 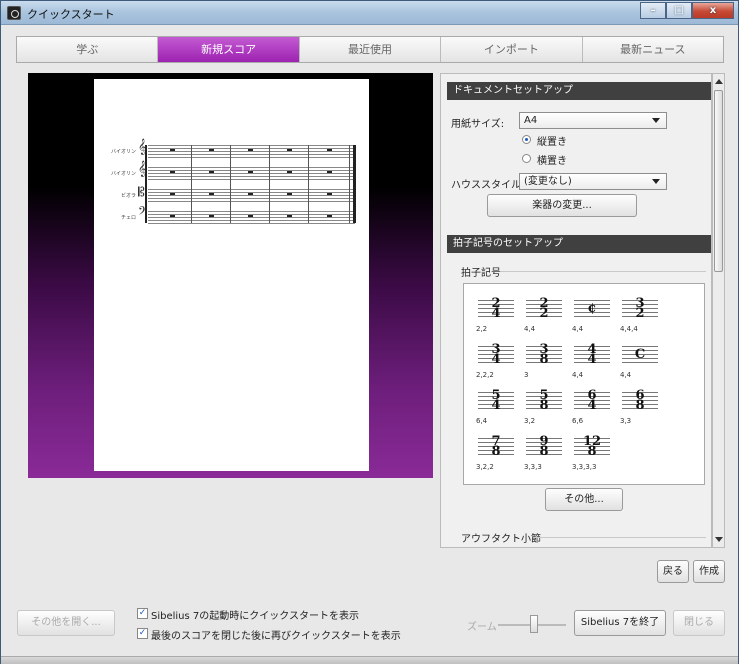 I want to click on staff-label-violin-1: バイオリン, so click(x=123, y=152).